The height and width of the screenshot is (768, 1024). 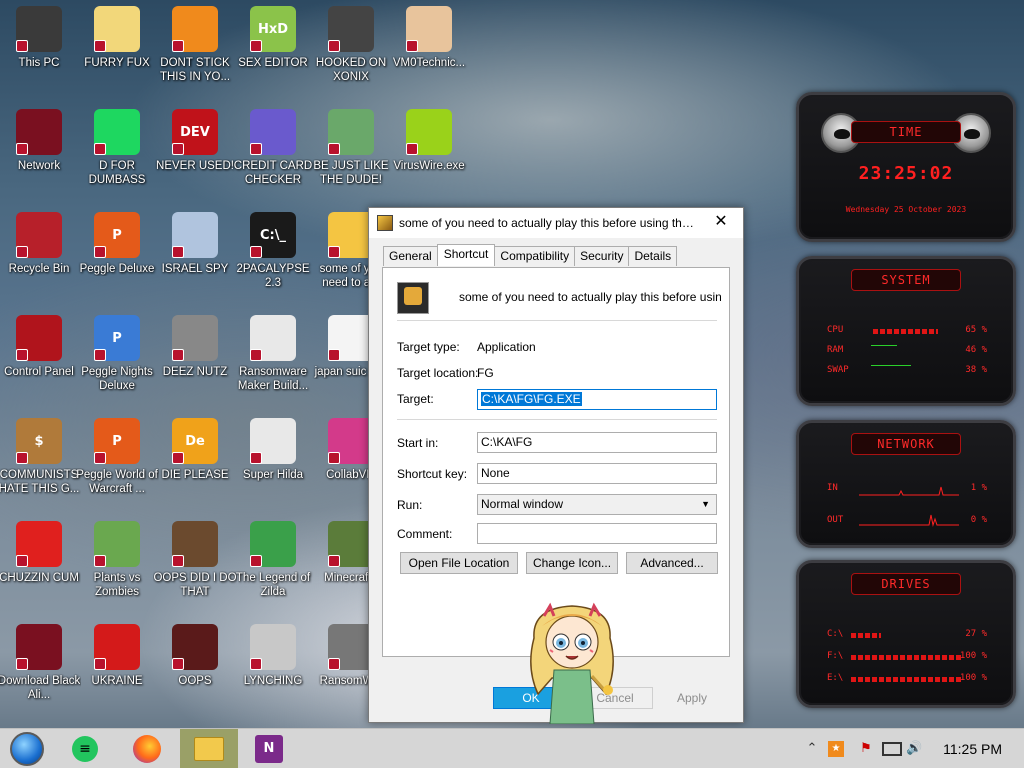 I want to click on comment-field, so click(x=597, y=533).